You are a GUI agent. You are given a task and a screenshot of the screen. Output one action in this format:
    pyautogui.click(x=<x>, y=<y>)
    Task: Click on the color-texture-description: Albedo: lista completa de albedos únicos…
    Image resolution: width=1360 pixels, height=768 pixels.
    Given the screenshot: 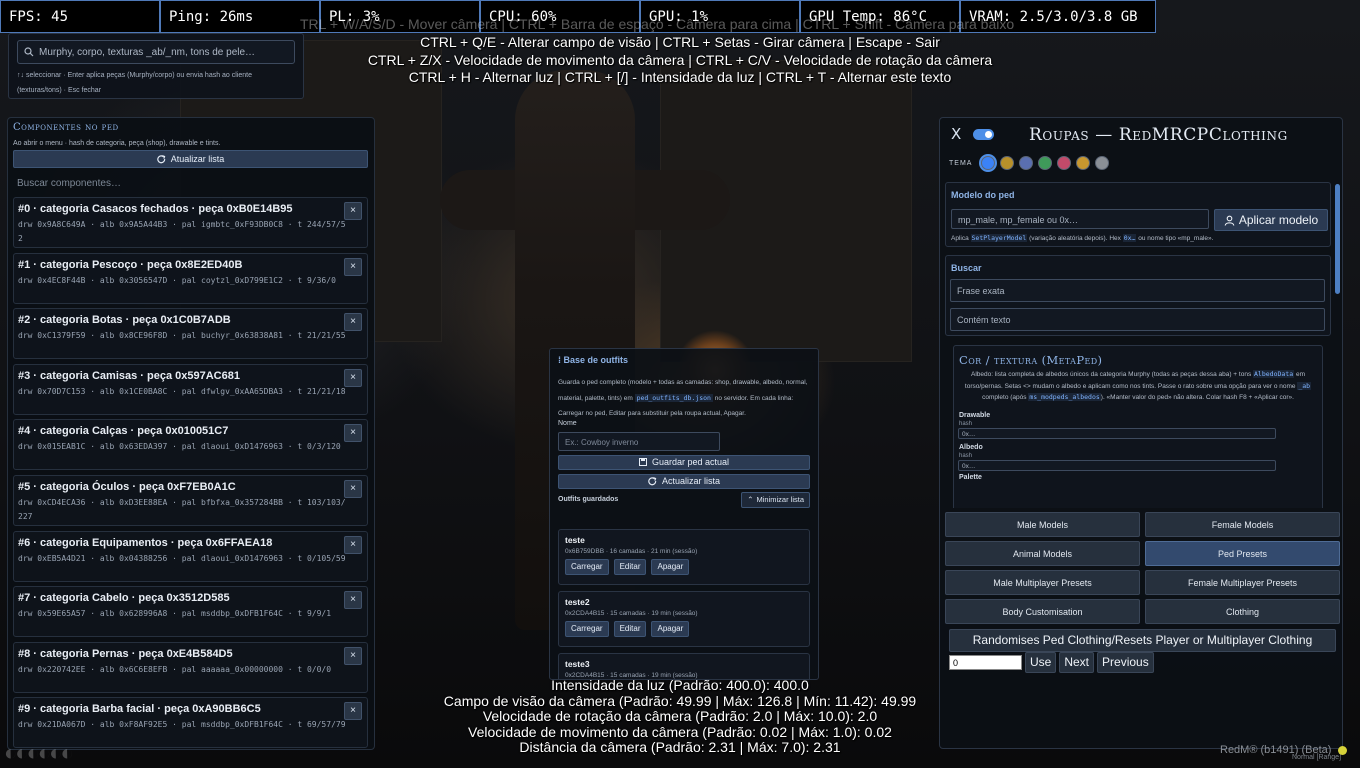 What is the action you would take?
    pyautogui.click(x=1138, y=385)
    